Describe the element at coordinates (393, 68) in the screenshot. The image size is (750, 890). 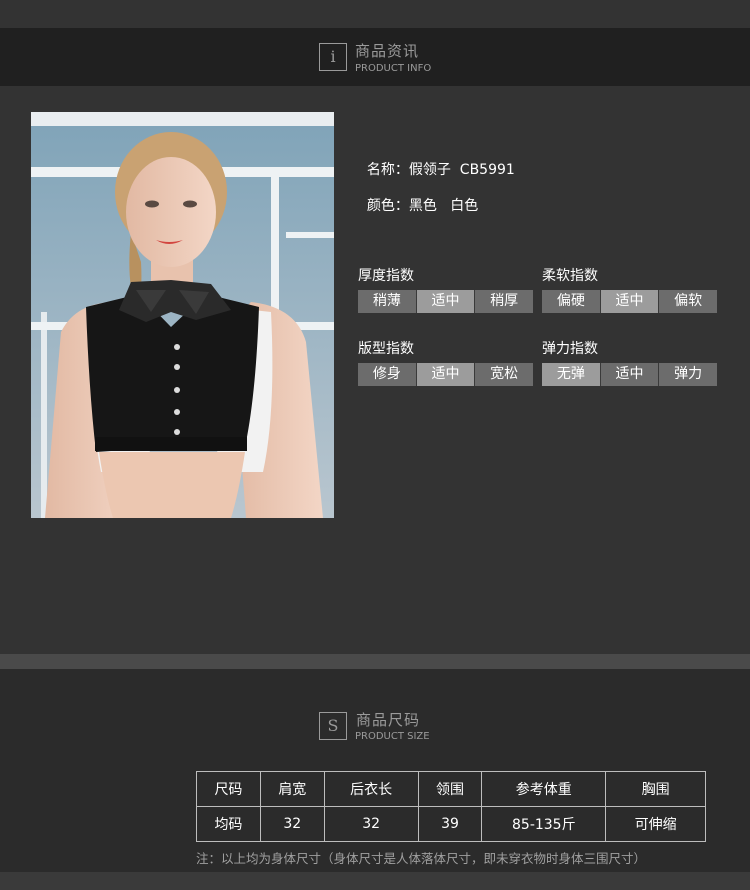
I see `section-title-en: PRODUCT INFO` at that location.